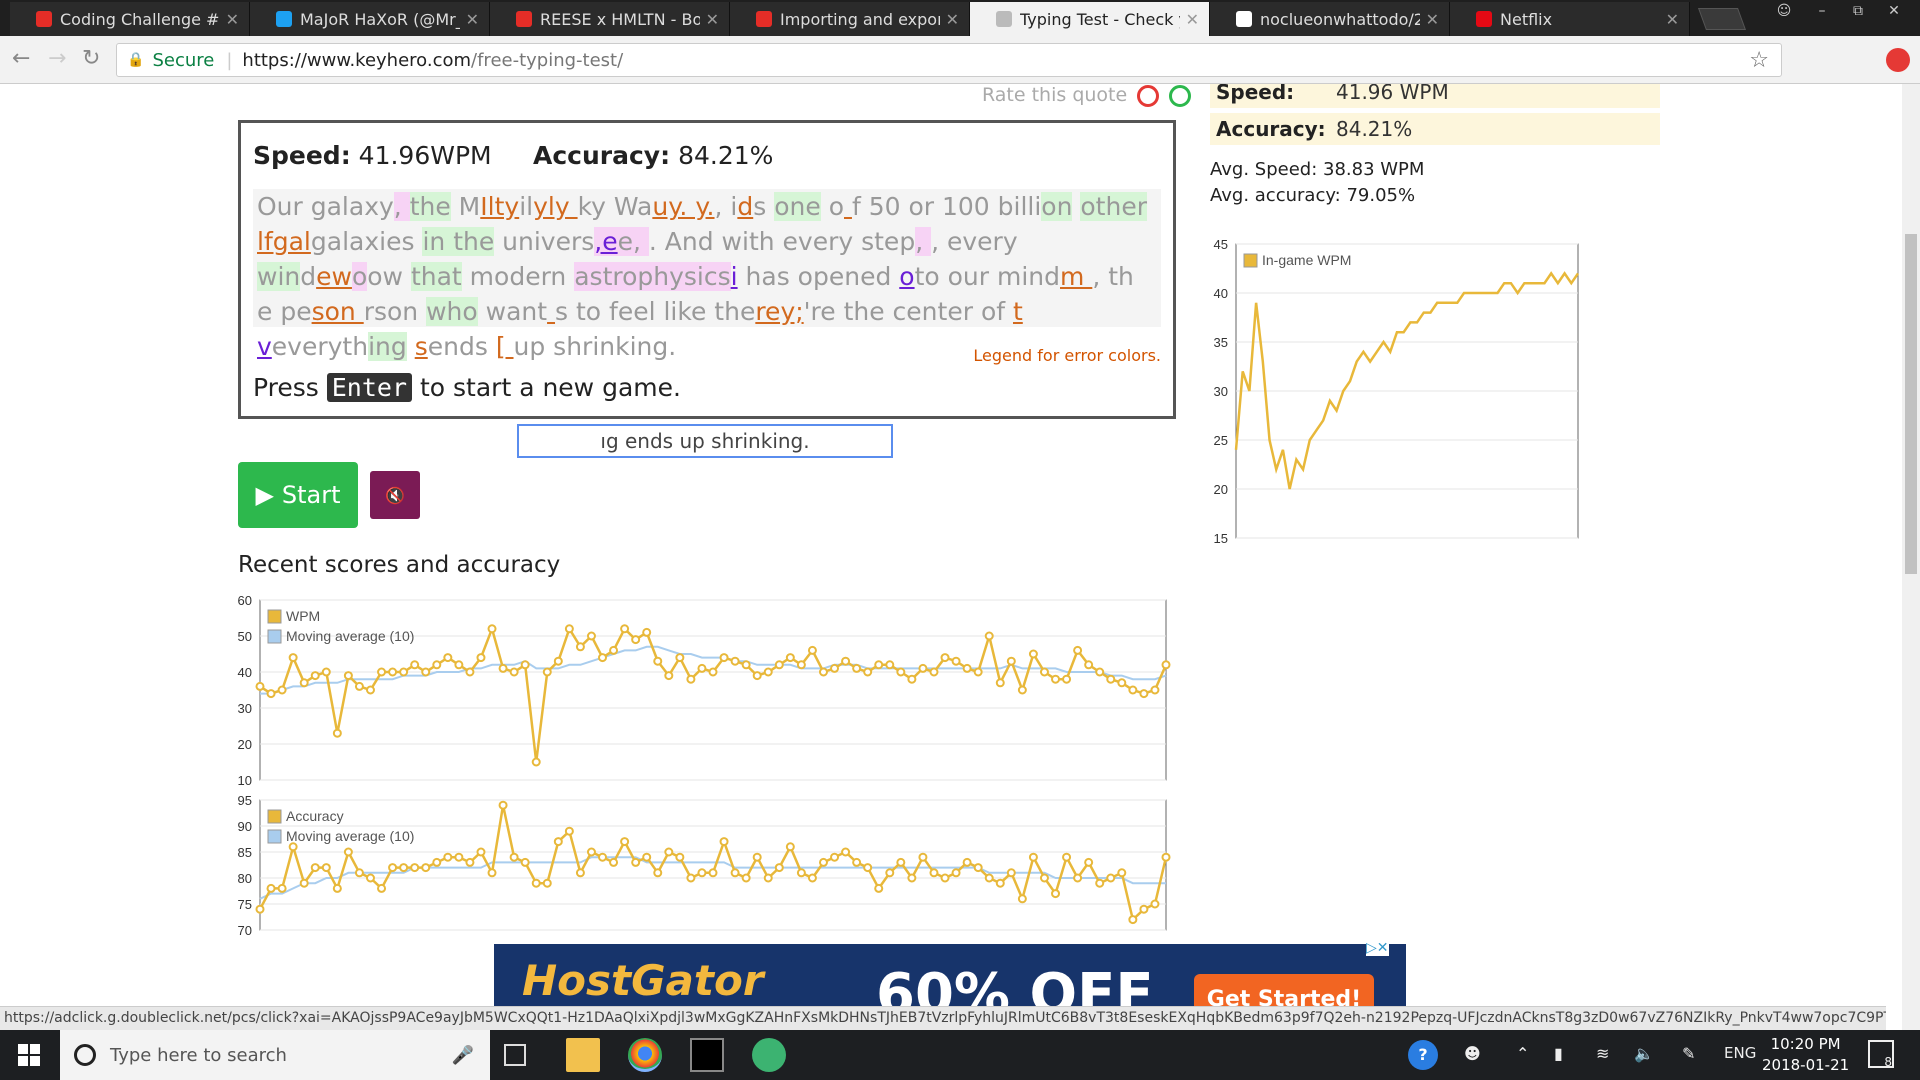 The height and width of the screenshot is (1080, 1920). What do you see at coordinates (245, 780) in the screenshot?
I see `y-tick-label: 10` at bounding box center [245, 780].